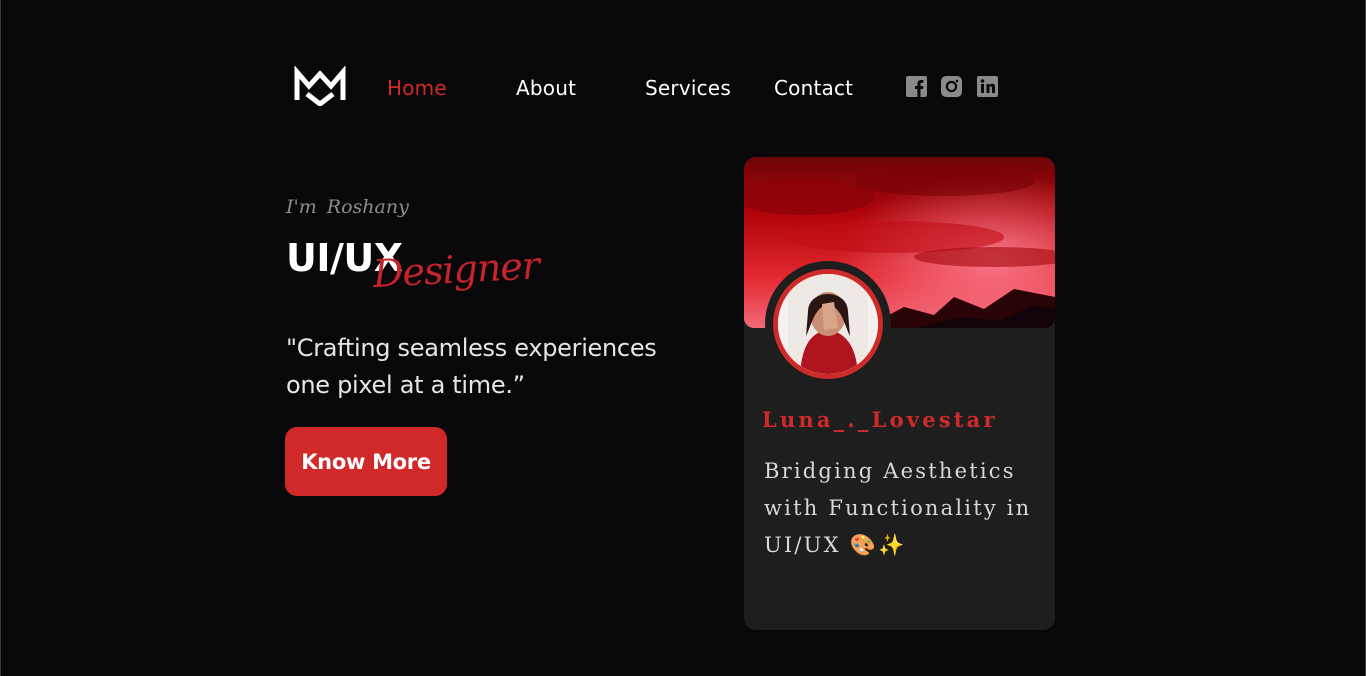 Image resolution: width=1366 pixels, height=676 pixels. I want to click on nav-services-link: Services, so click(688, 88).